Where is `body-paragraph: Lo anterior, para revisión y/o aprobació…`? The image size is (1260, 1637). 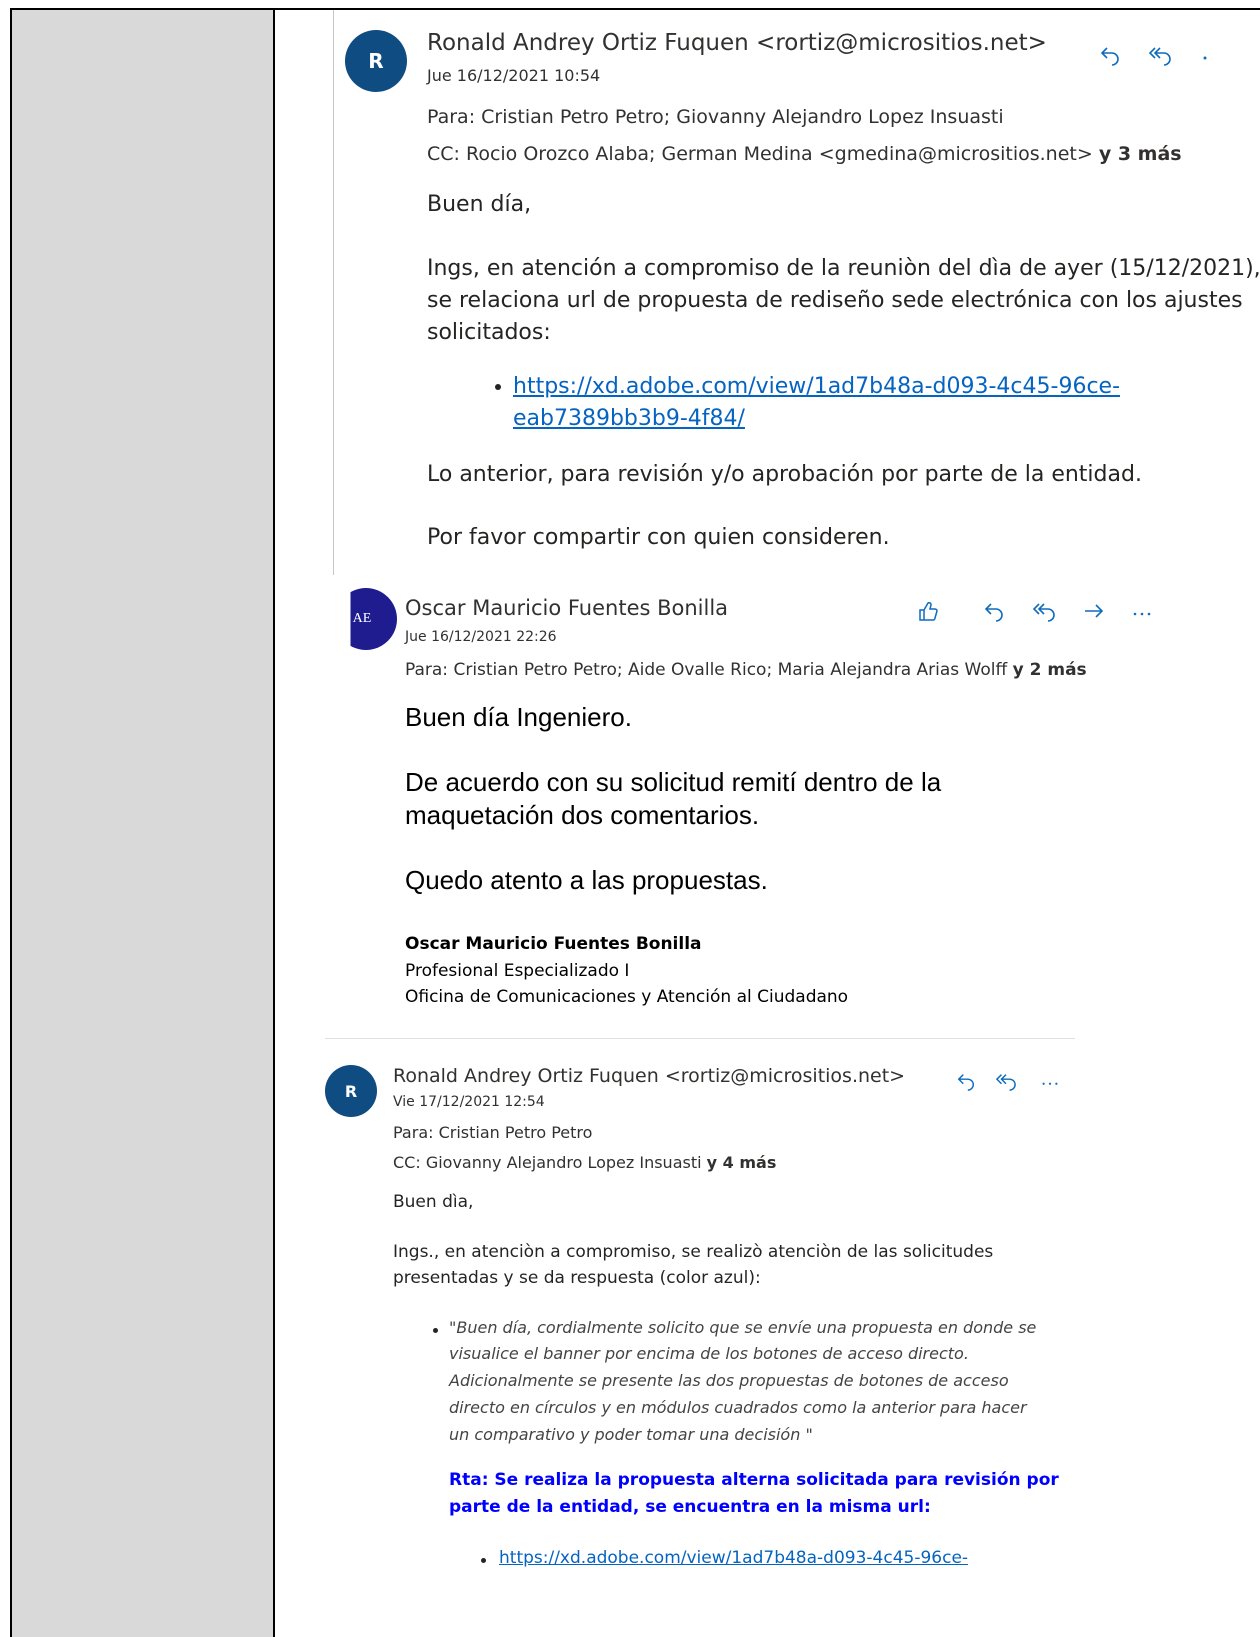 body-paragraph: Lo anterior, para revisión y/o aprobació… is located at coordinates (784, 474).